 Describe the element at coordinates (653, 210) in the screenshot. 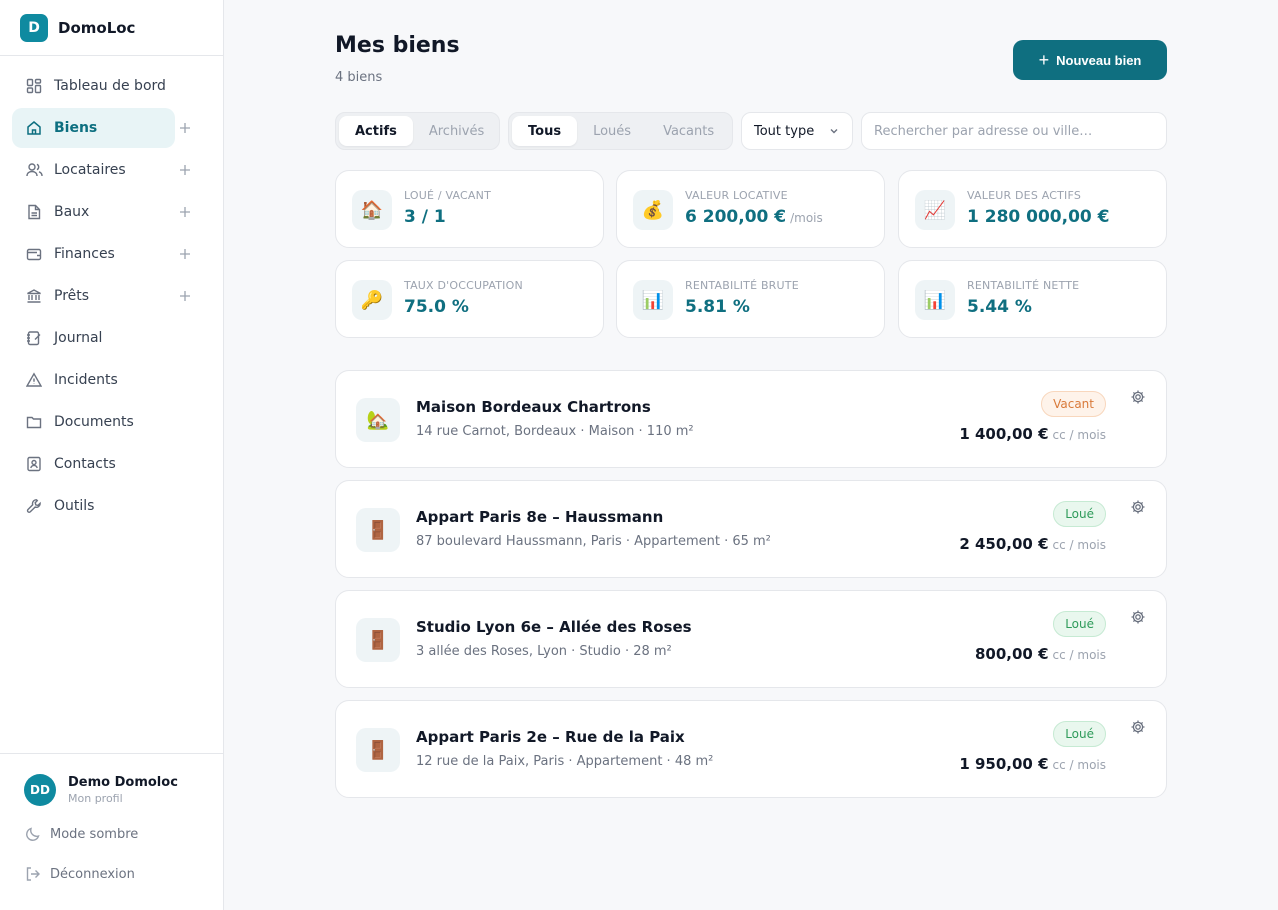

I see `money-bag-icon: 💰` at that location.